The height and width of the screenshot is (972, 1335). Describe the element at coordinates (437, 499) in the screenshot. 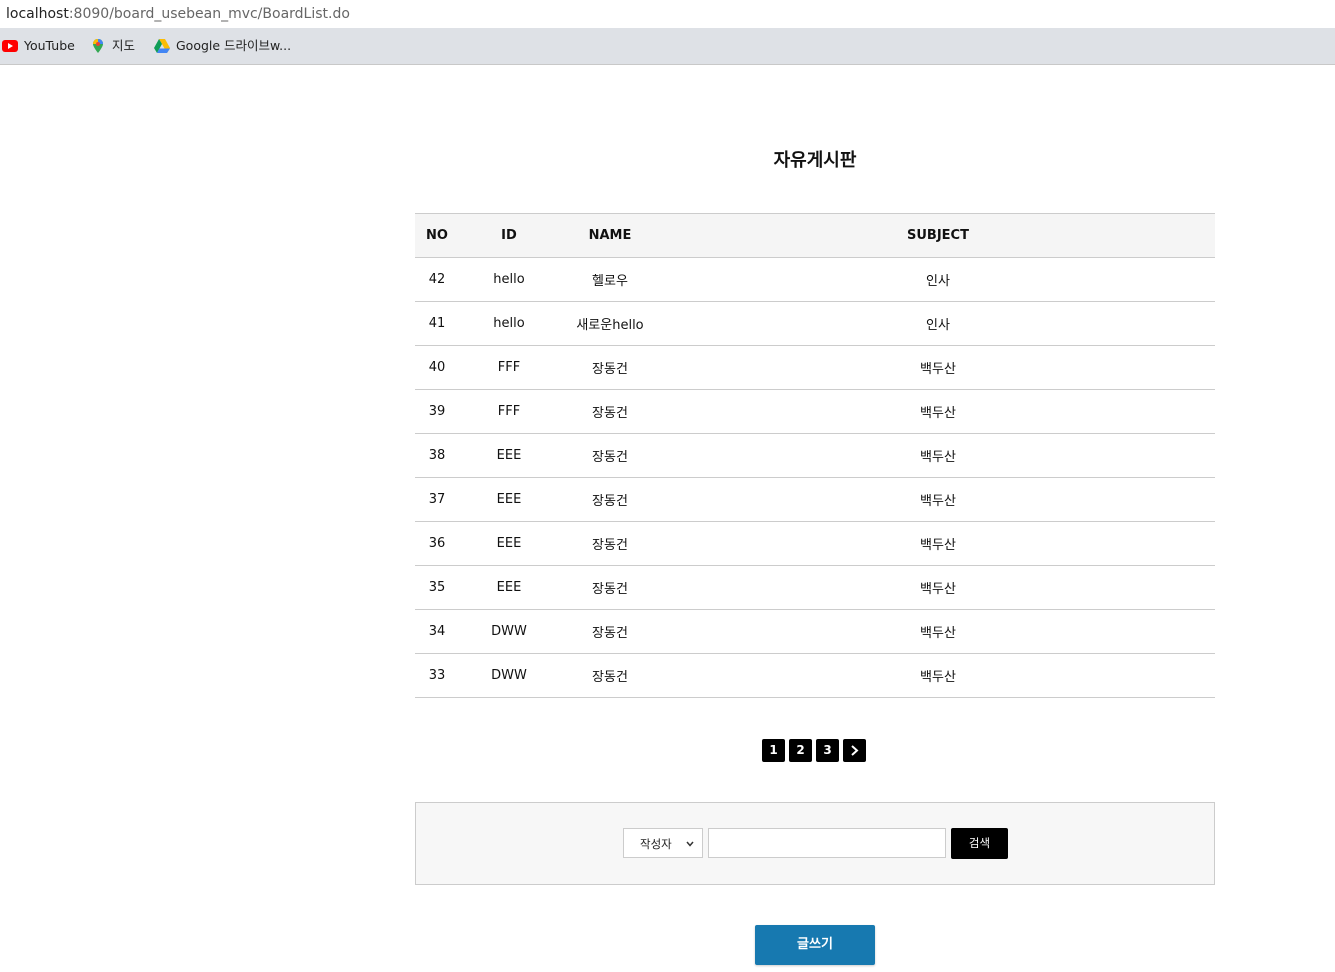

I see `cell-no: 37` at that location.